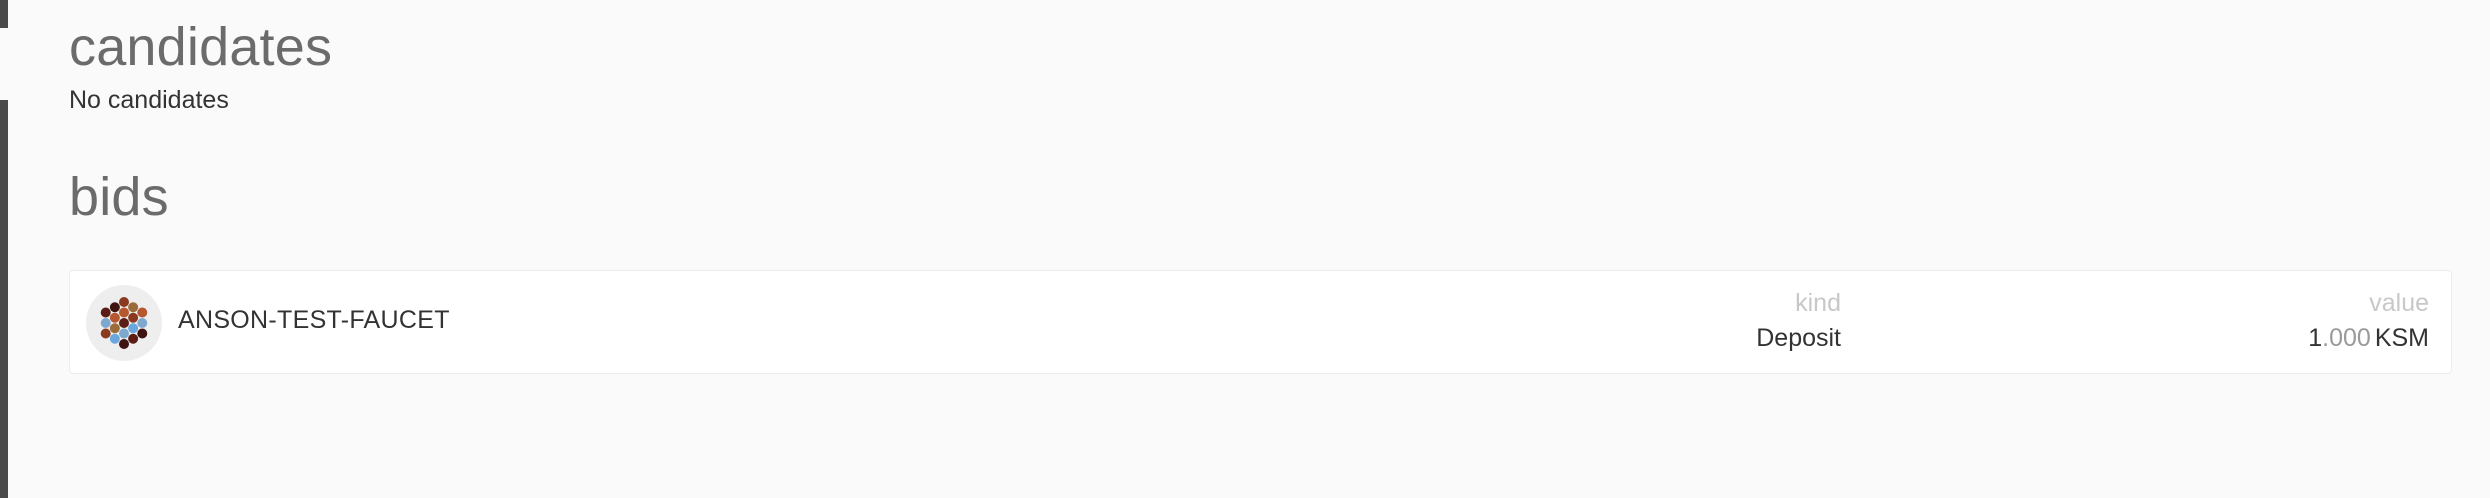  Describe the element at coordinates (201, 47) in the screenshot. I see `candidates-title: candidates` at that location.